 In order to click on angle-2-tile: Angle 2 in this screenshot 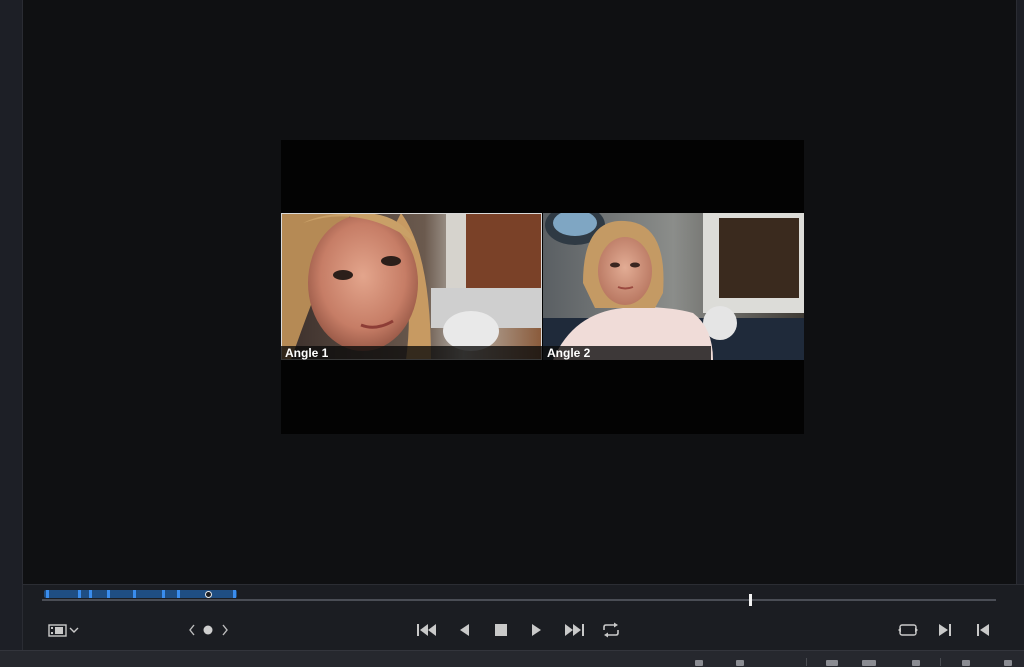, I will do `click(673, 286)`.